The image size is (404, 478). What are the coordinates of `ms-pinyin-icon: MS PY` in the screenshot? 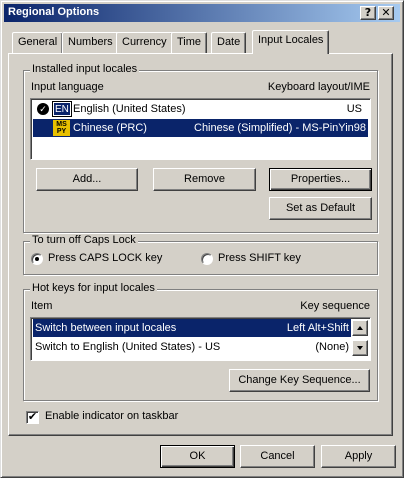 It's located at (61, 128).